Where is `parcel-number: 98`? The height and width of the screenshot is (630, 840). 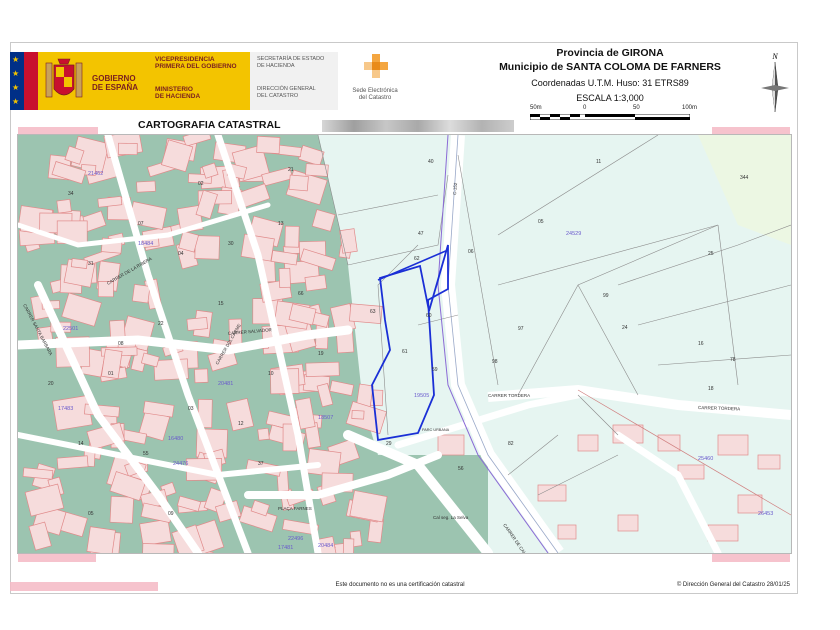 parcel-number: 98 is located at coordinates (495, 362).